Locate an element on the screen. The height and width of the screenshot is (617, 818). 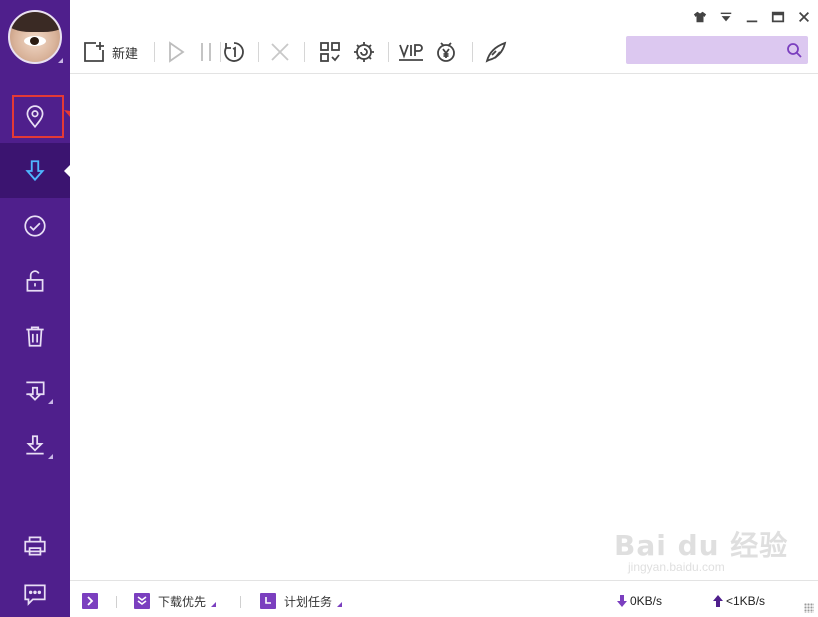
pause-button is located at coordinates (206, 52).